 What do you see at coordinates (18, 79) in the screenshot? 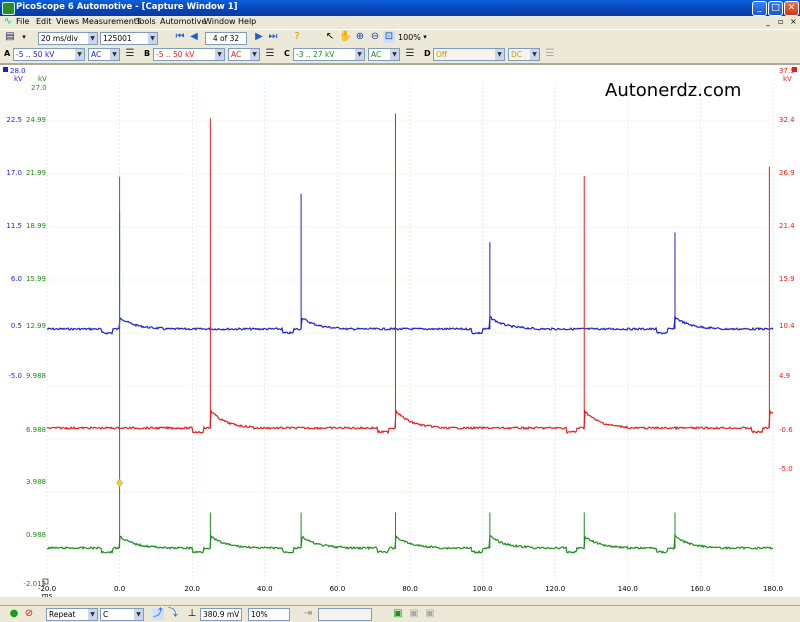
I see `axis-a-unit: kV` at bounding box center [18, 79].